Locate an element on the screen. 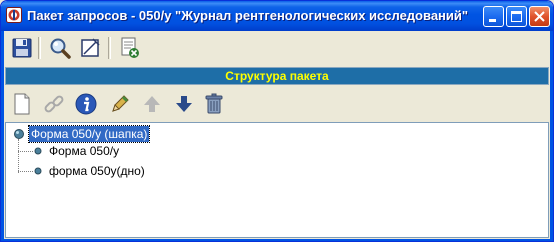 Image resolution: width=554 pixels, height=242 pixels. arrow-up-icon is located at coordinates (152, 104).